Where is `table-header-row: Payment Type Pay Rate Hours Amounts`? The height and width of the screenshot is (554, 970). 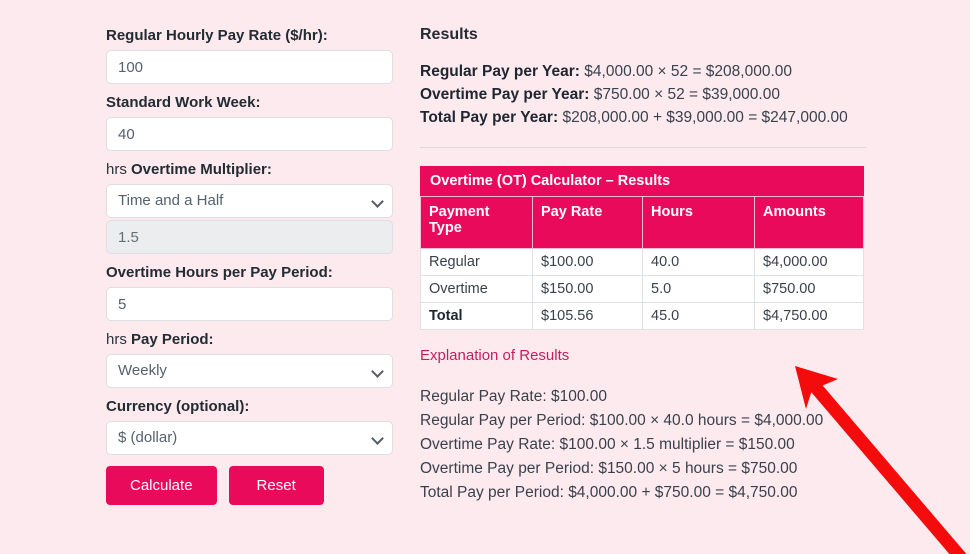
table-header-row: Payment Type Pay Rate Hours Amounts is located at coordinates (642, 222).